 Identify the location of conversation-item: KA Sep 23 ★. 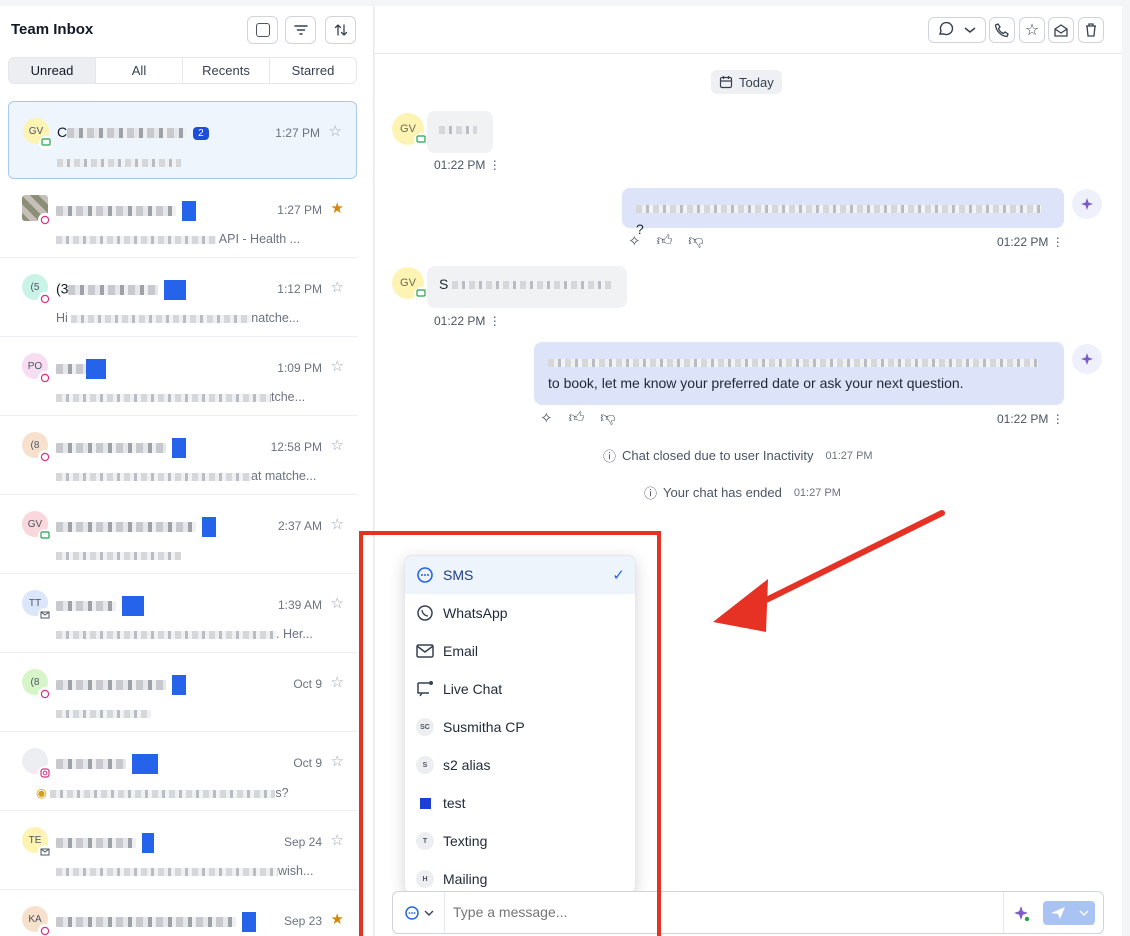
(179, 913).